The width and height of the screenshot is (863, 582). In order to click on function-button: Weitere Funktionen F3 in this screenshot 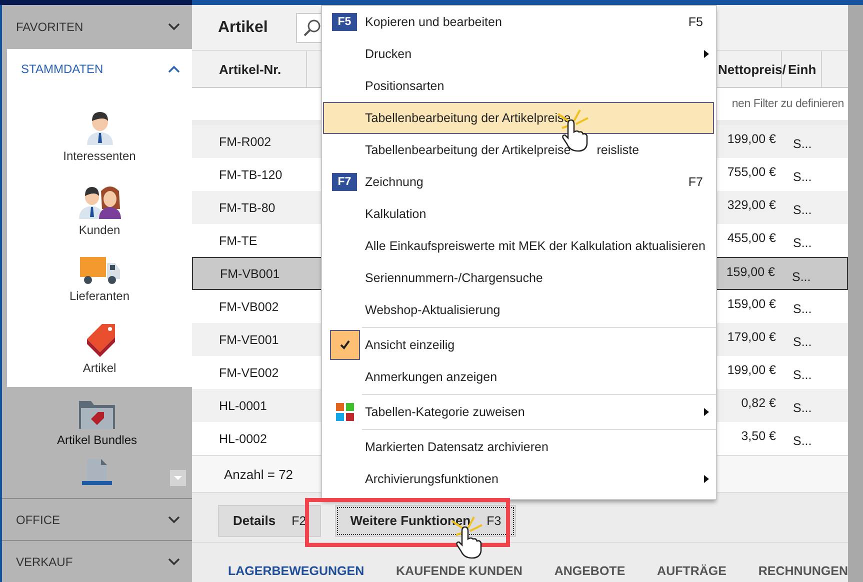, I will do `click(425, 520)`.